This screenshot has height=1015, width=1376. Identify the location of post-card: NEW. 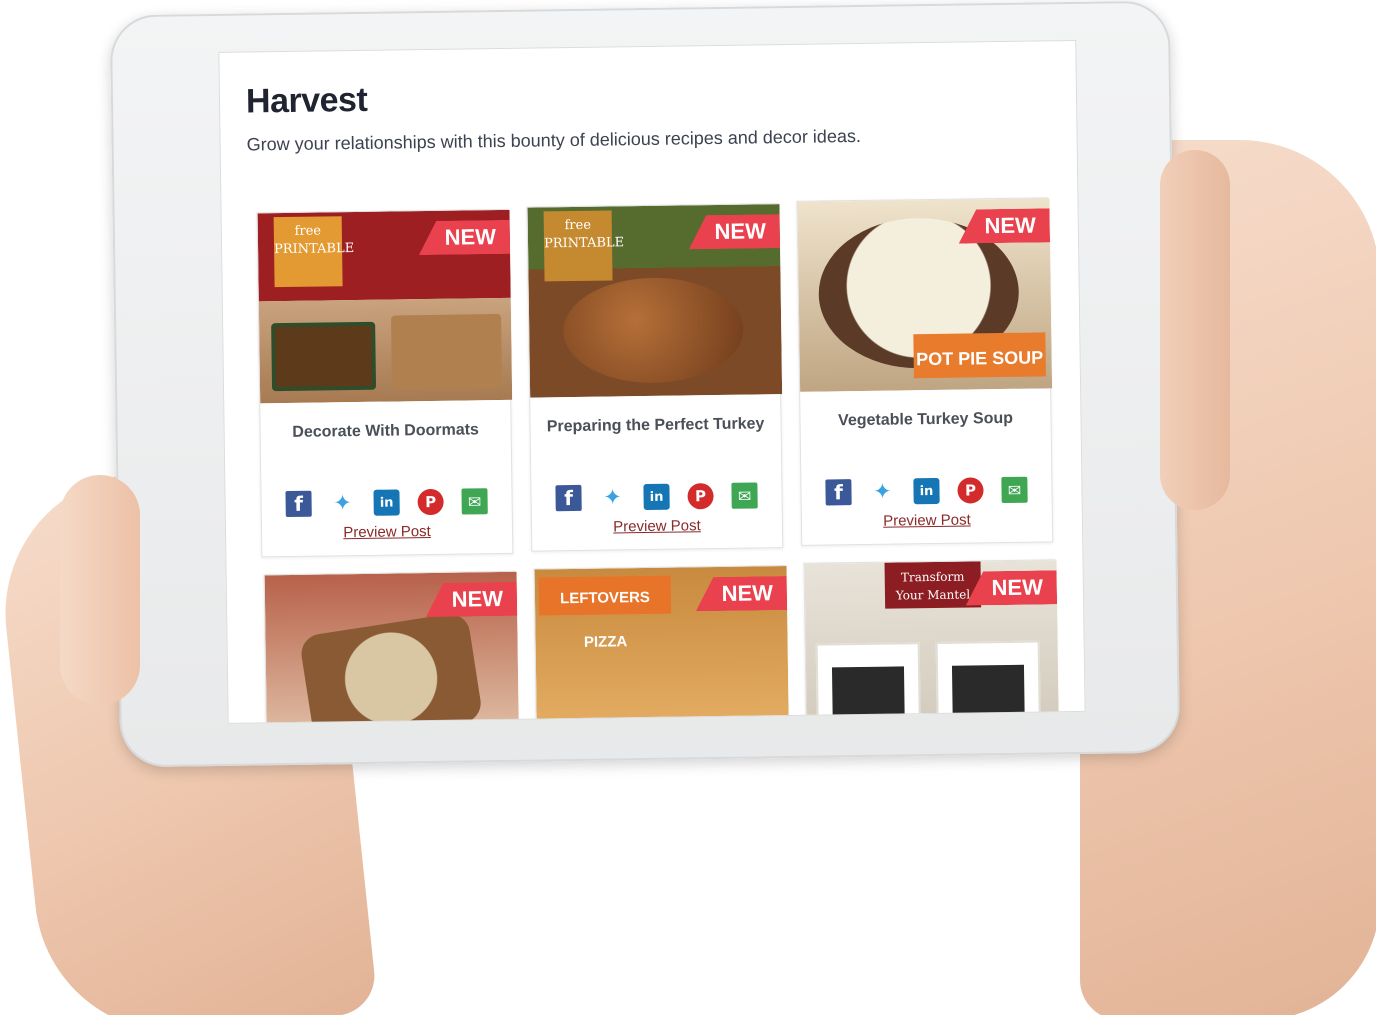
(392, 647).